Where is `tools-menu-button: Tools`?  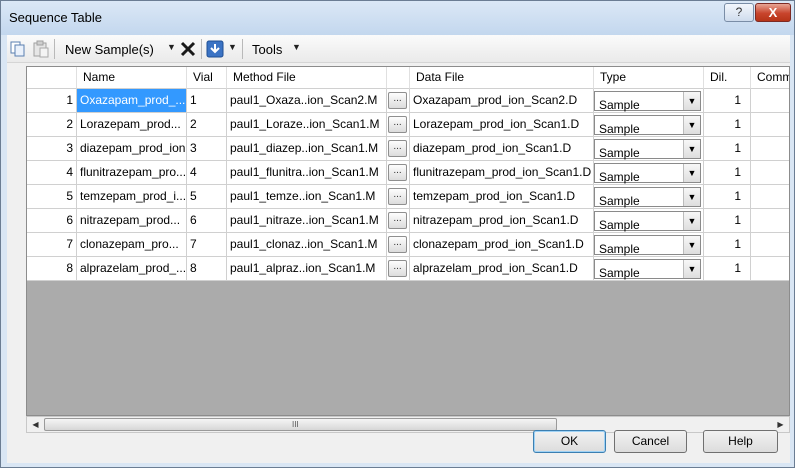
tools-menu-button: Tools is located at coordinates (267, 49).